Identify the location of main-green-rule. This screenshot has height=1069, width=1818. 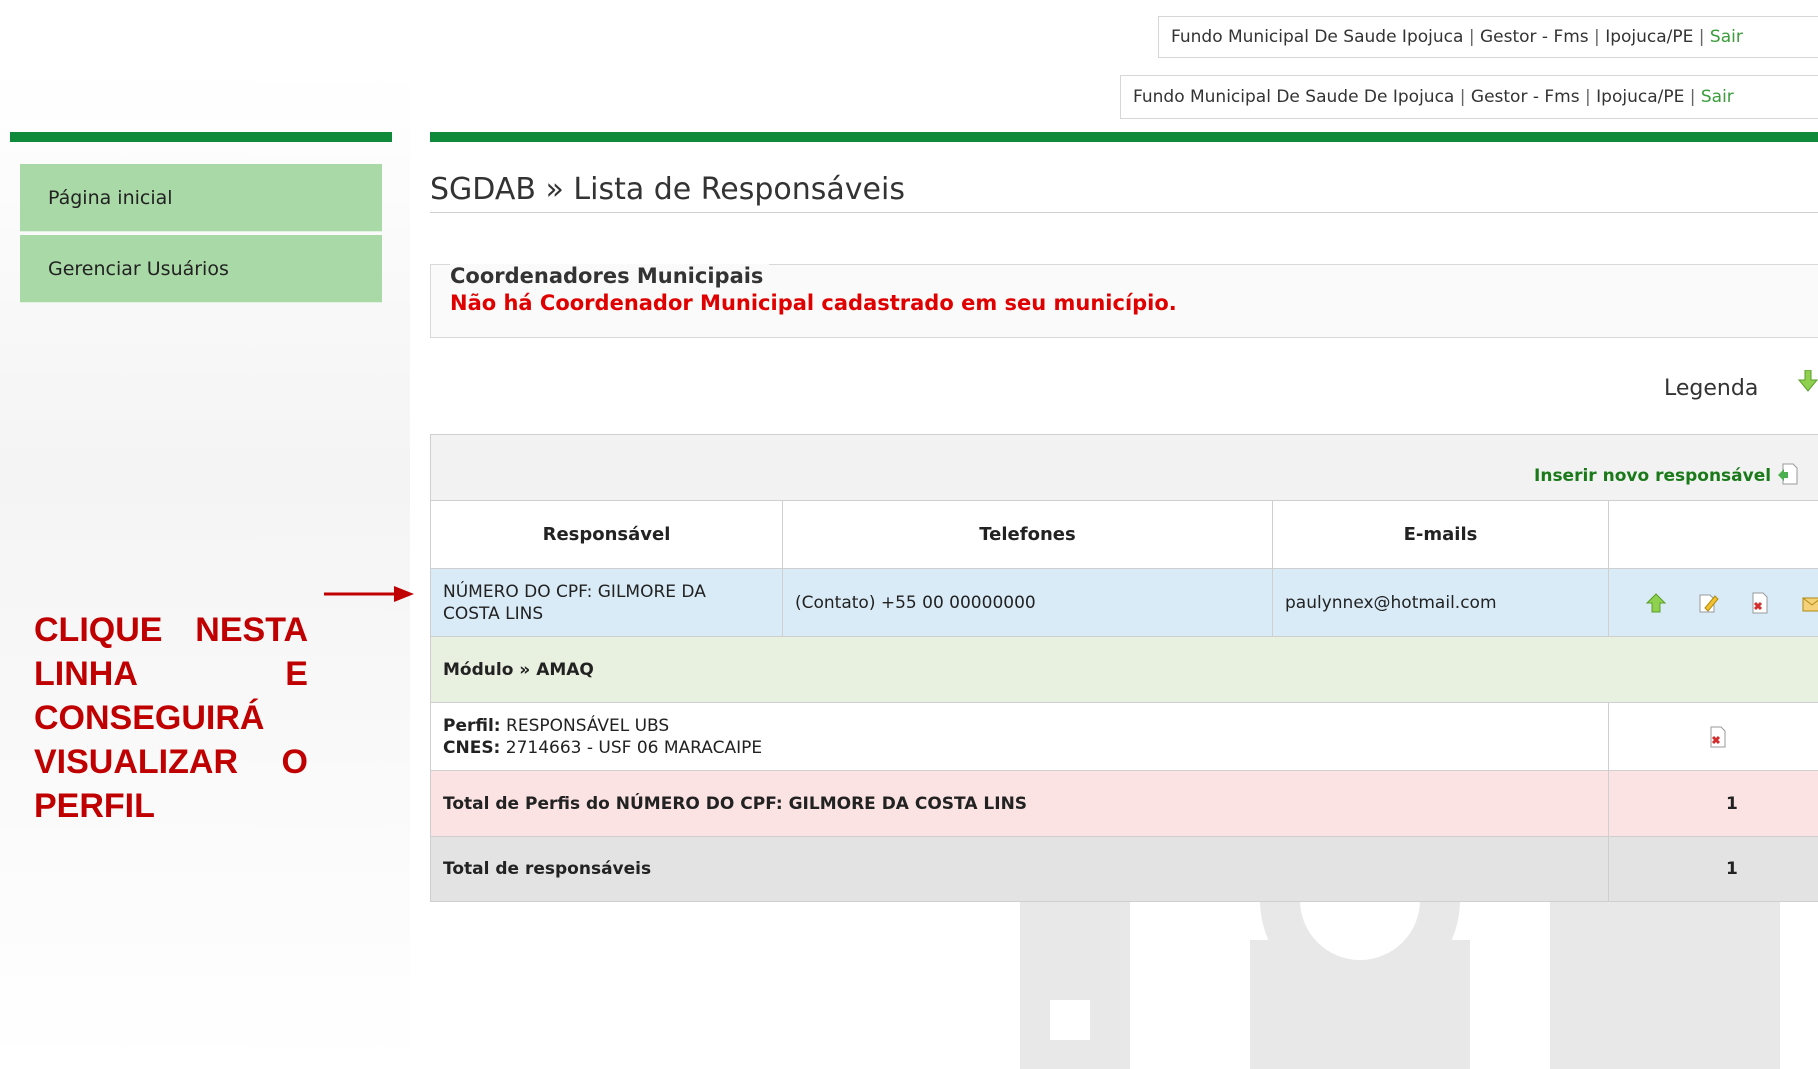
(1124, 137).